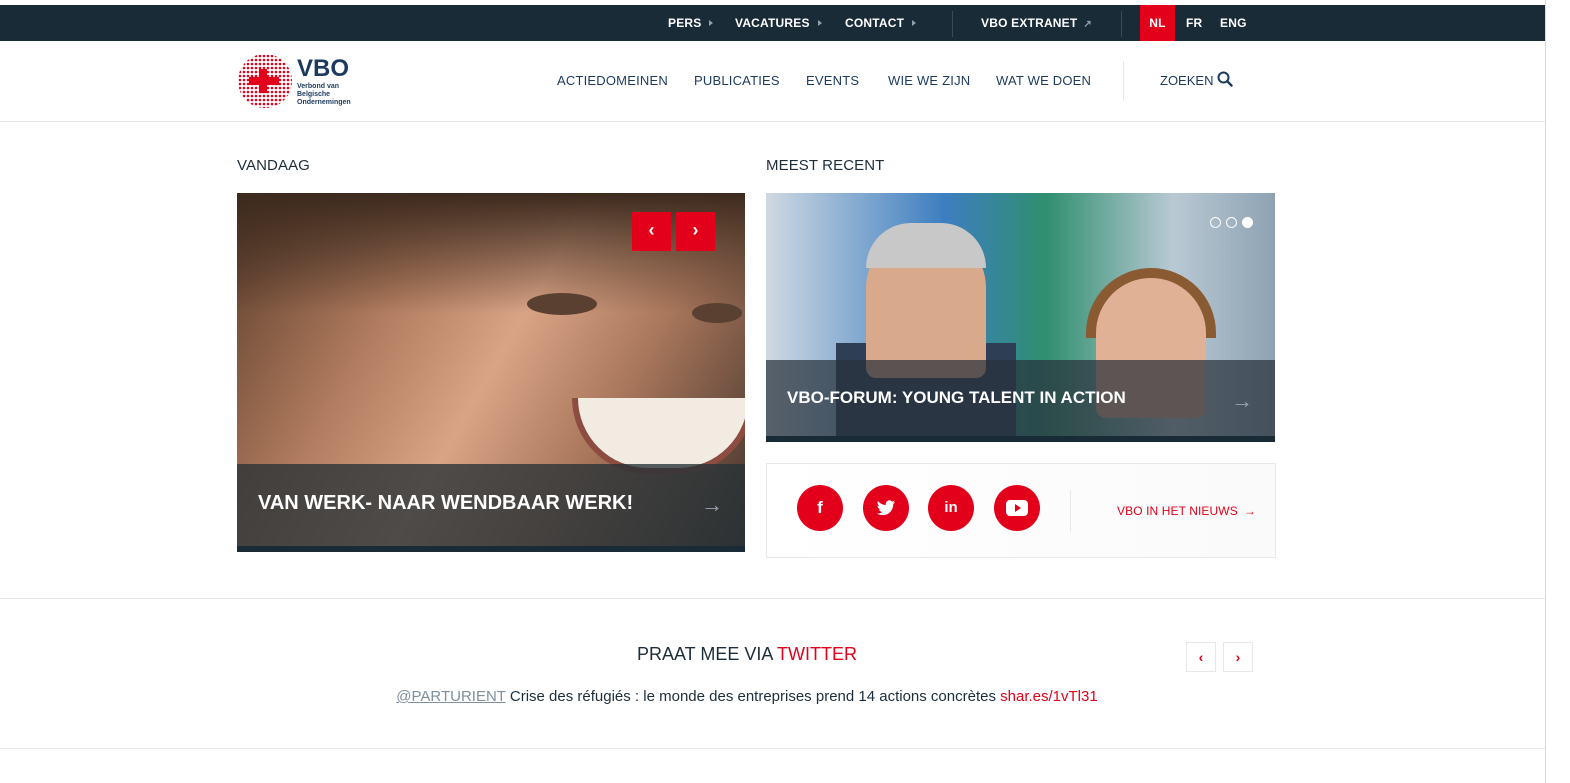  What do you see at coordinates (1545, 391) in the screenshot?
I see `page-edge` at bounding box center [1545, 391].